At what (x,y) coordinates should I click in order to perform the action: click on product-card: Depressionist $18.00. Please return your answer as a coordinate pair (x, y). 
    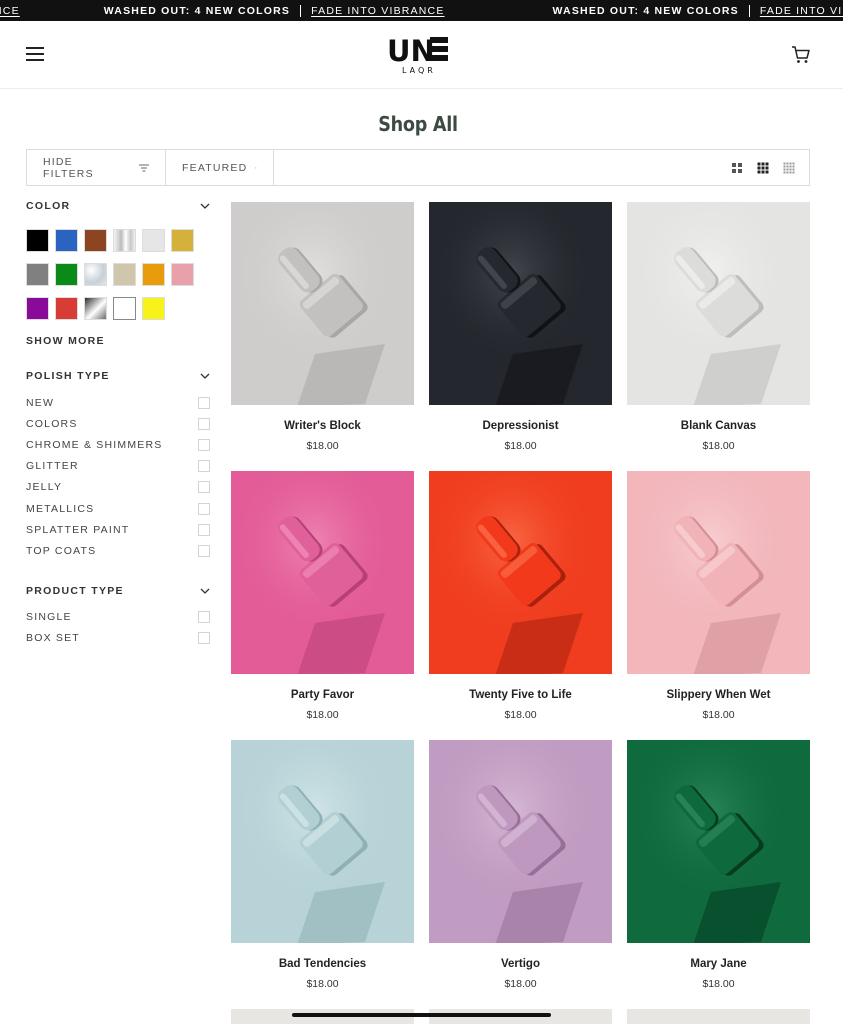
    Looking at the image, I should click on (520, 327).